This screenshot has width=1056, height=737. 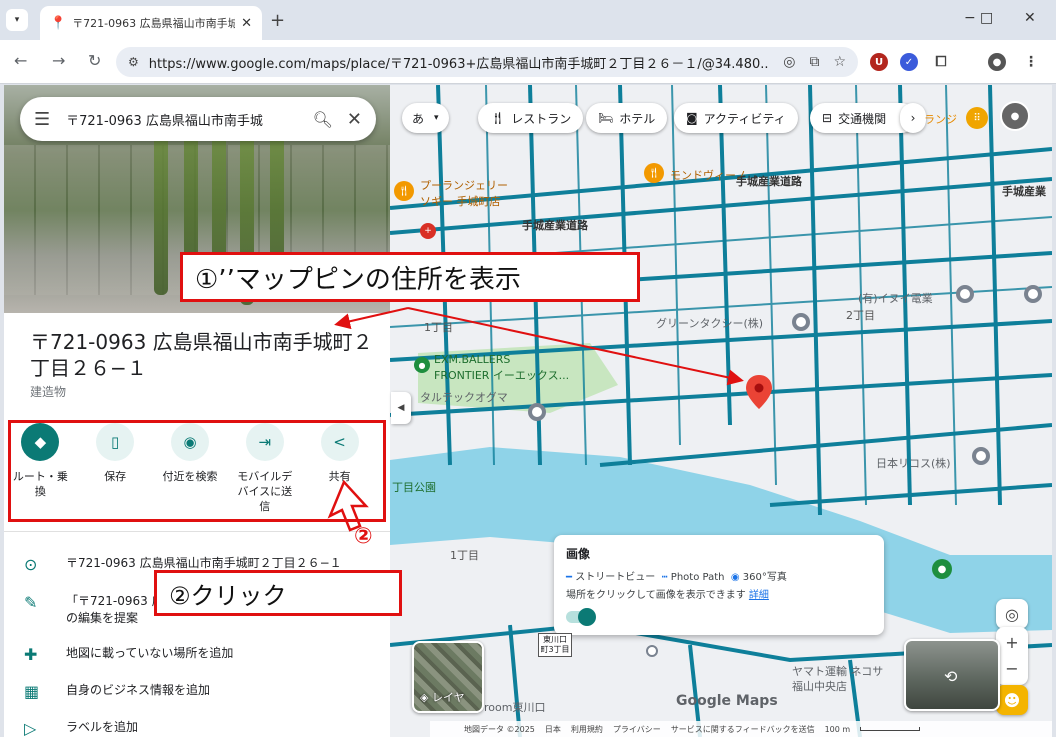 I want to click on add-label-row: ▷ ラベルを追加, so click(x=204, y=728).